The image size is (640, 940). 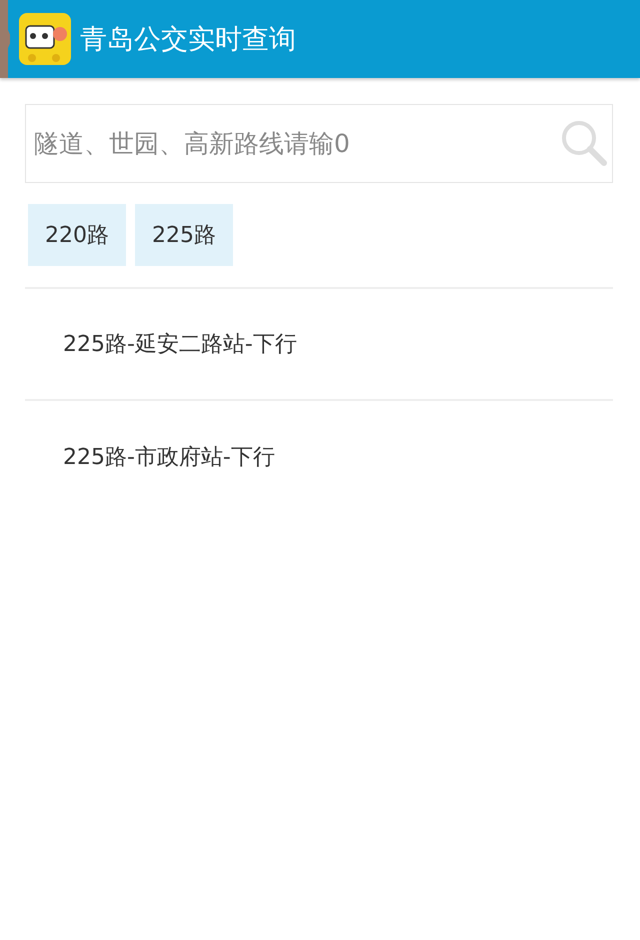 What do you see at coordinates (45, 39) in the screenshot?
I see `bus-logo-icon` at bounding box center [45, 39].